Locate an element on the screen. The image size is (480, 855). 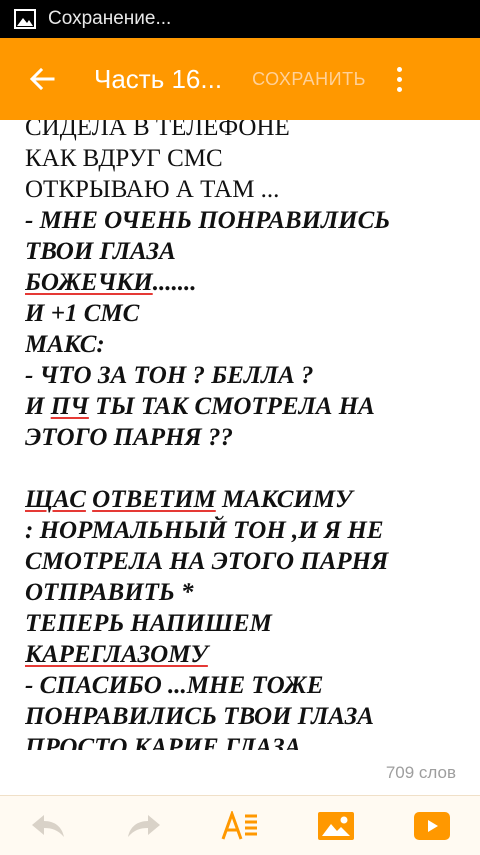
text-format-icon is located at coordinates (239, 825).